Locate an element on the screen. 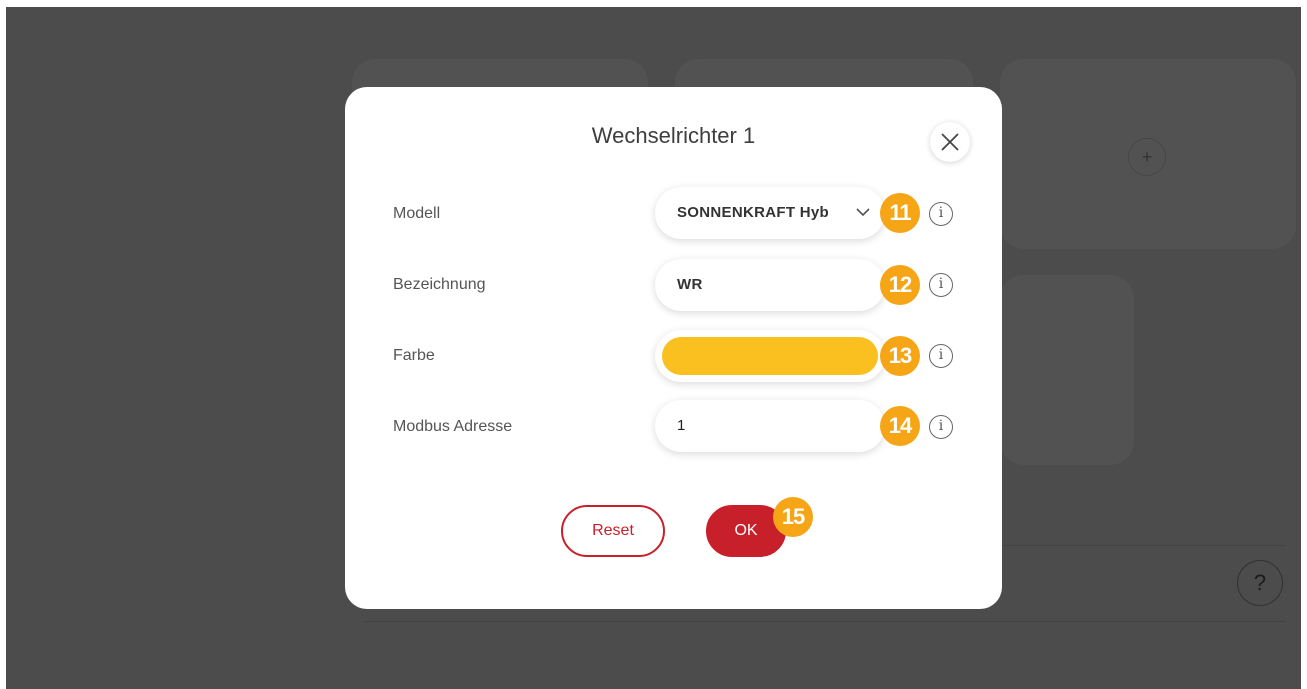 Image resolution: width=1307 pixels, height=689 pixels. close-button is located at coordinates (950, 142).